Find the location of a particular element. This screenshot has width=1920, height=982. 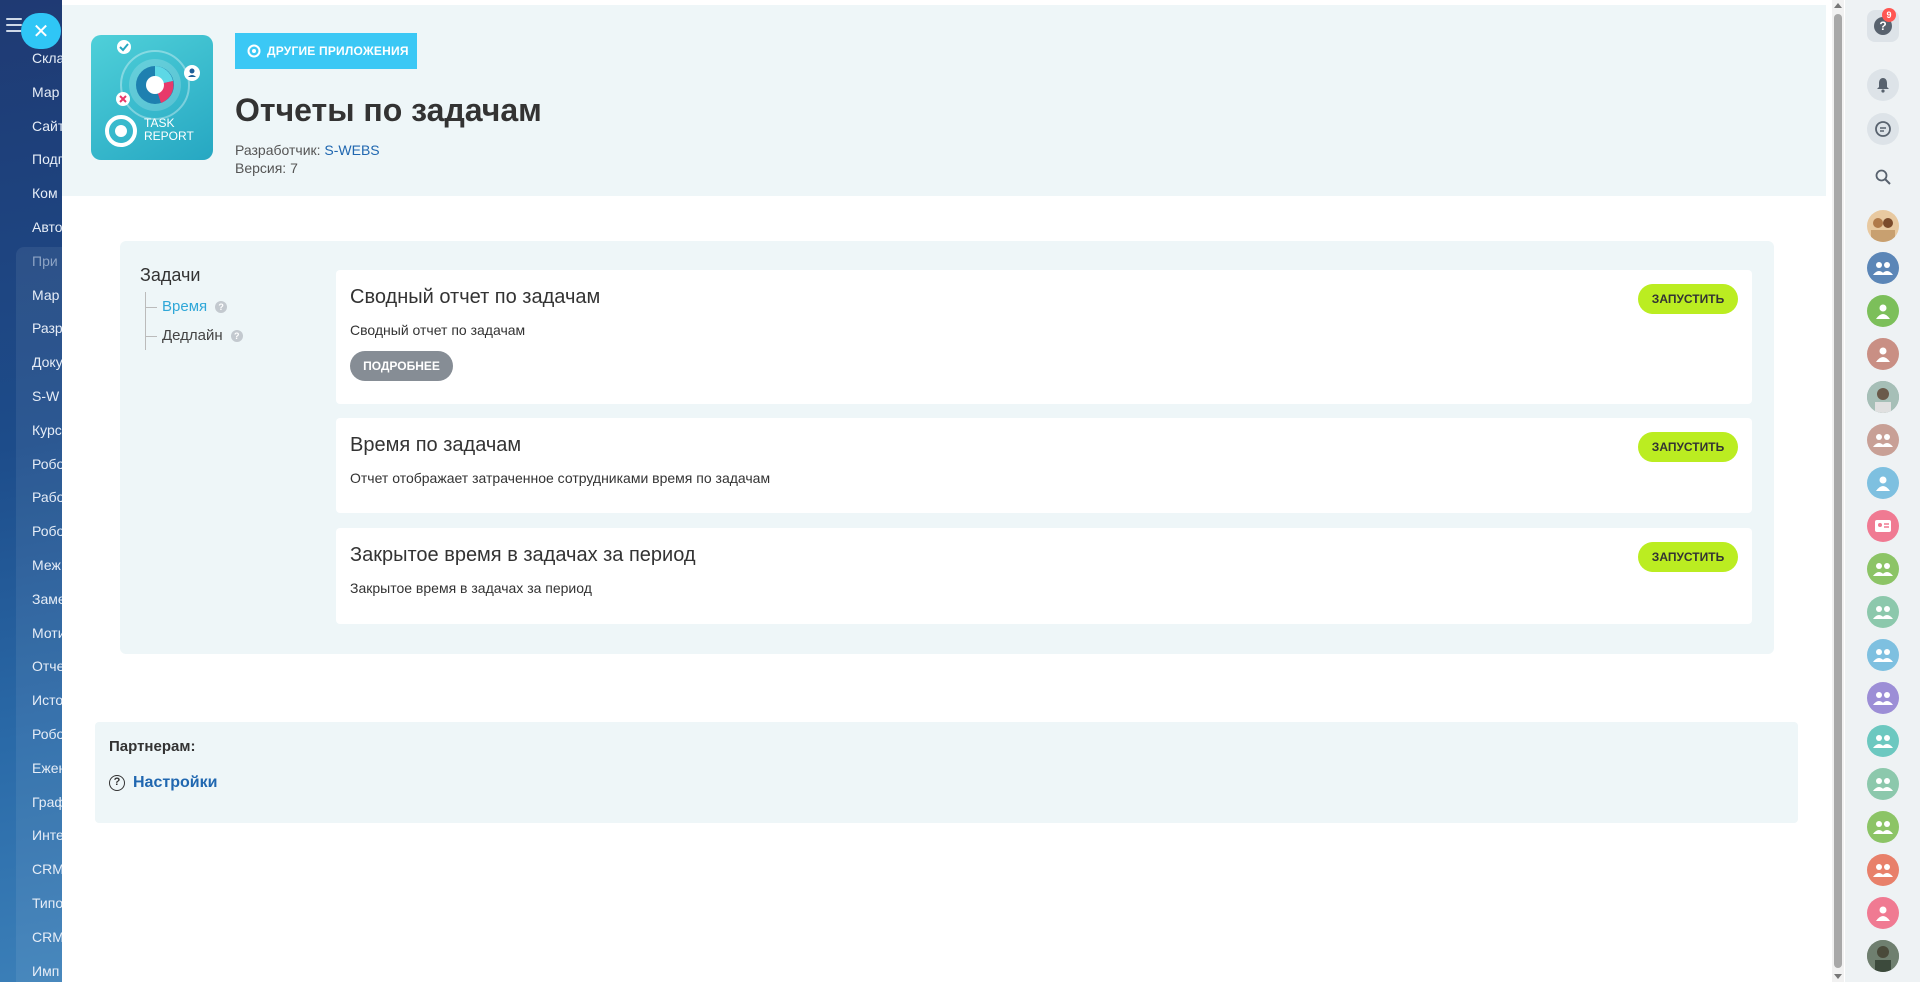

sidebar-item: Граф is located at coordinates (47, 808).